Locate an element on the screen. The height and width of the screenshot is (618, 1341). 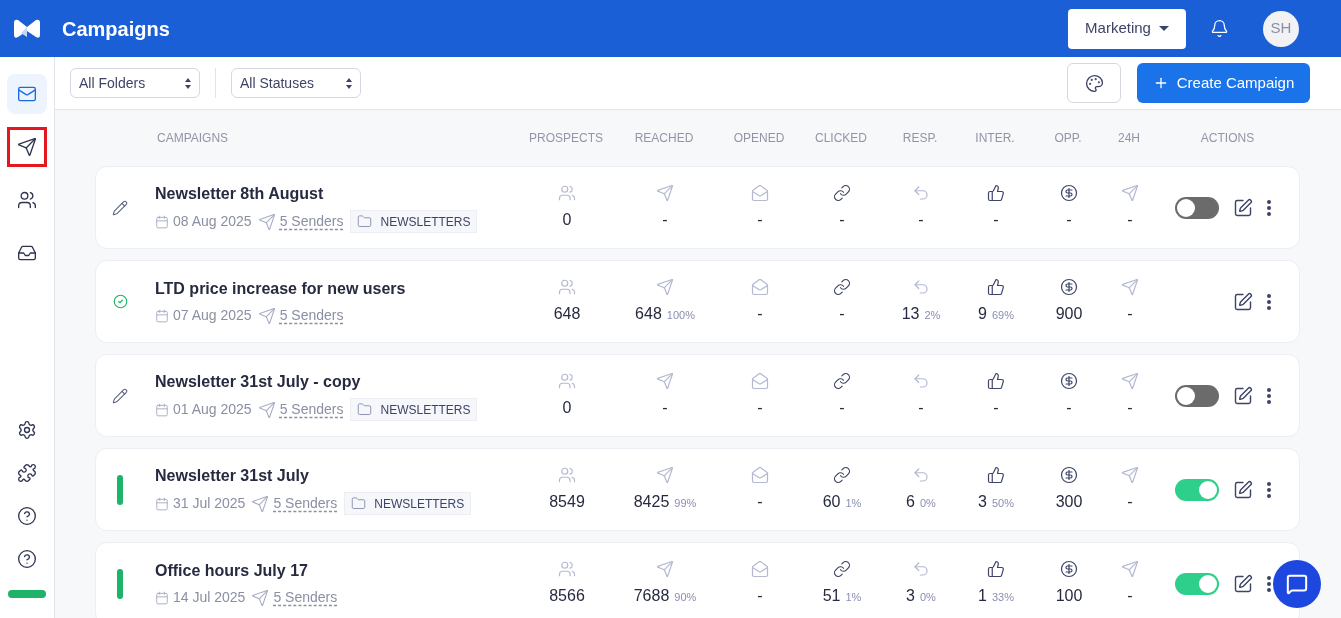
column-header: REACHED is located at coordinates (664, 138).